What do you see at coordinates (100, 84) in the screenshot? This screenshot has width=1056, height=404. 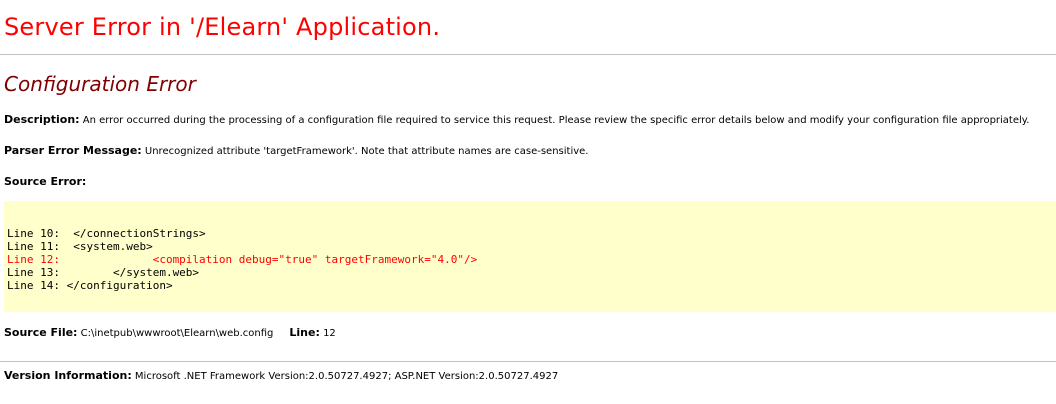 I see `error-heading: Configuration Error` at bounding box center [100, 84].